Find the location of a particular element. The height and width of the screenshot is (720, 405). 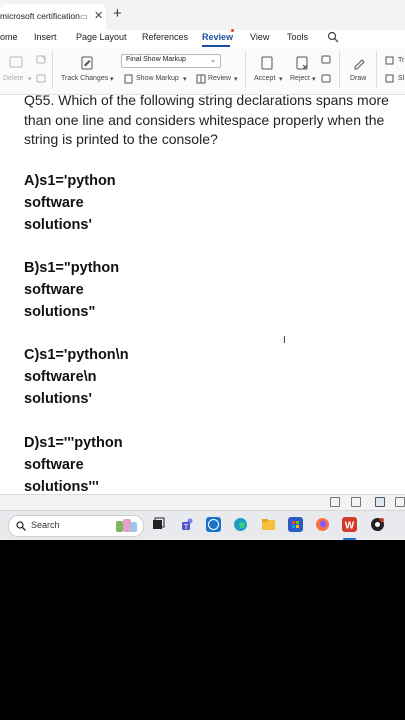

option-b: B)s1="python software solutions" is located at coordinates (72, 290).